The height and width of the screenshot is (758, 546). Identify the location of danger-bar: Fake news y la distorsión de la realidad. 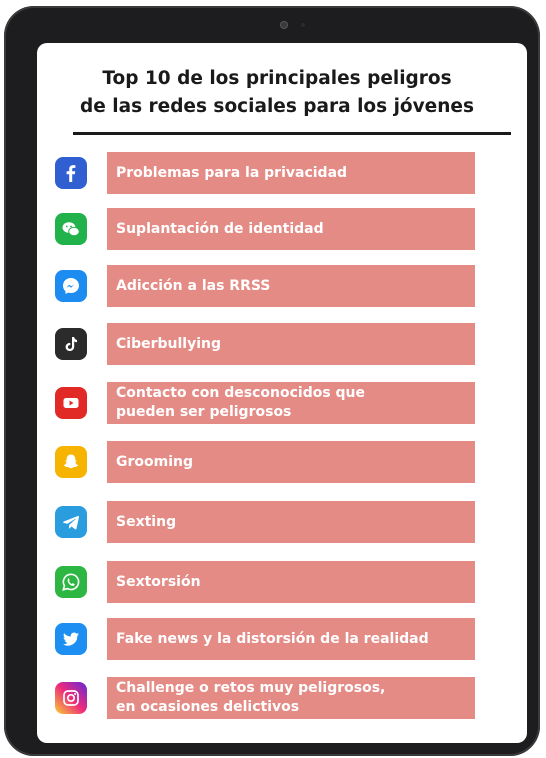
(291, 639).